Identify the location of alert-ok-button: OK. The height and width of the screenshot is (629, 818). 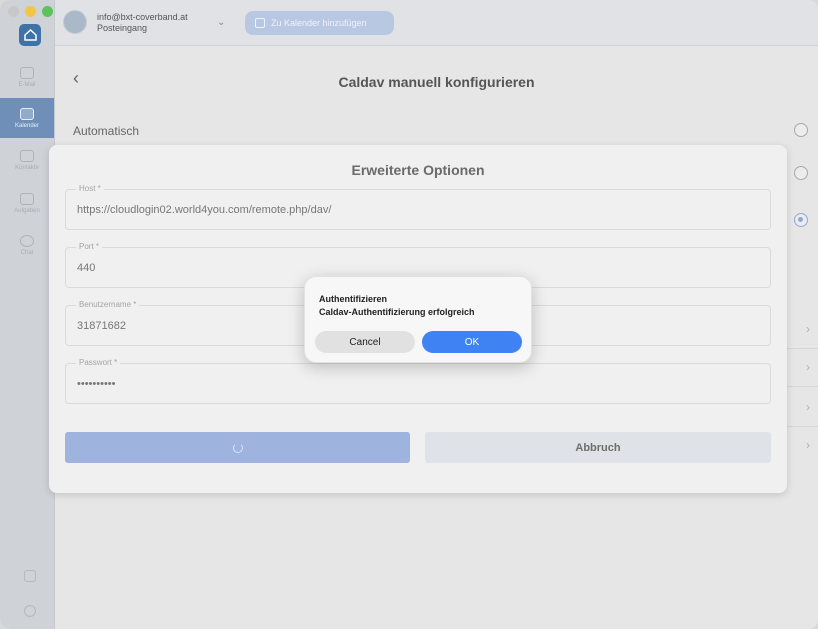
(472, 342).